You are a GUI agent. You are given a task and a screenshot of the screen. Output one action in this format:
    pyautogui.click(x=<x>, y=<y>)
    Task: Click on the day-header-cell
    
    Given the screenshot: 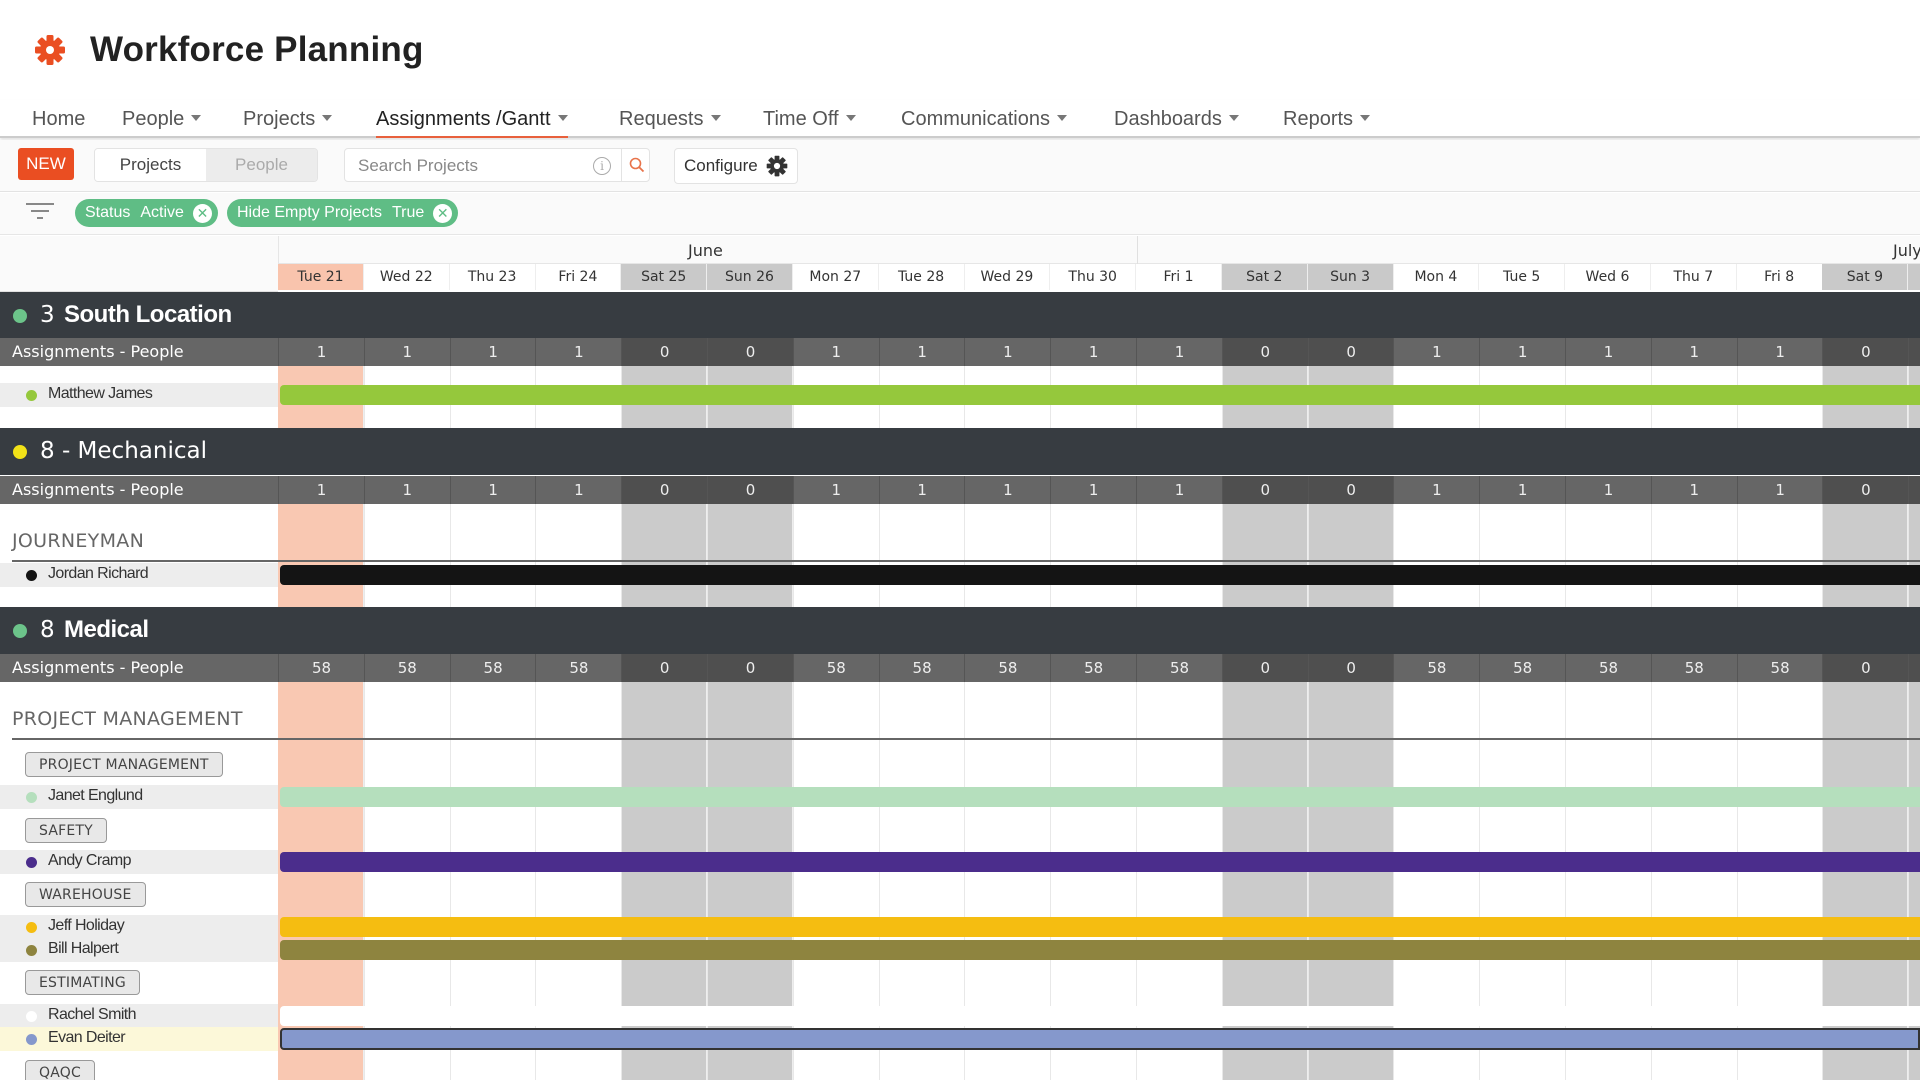 What is the action you would take?
    pyautogui.click(x=1914, y=277)
    